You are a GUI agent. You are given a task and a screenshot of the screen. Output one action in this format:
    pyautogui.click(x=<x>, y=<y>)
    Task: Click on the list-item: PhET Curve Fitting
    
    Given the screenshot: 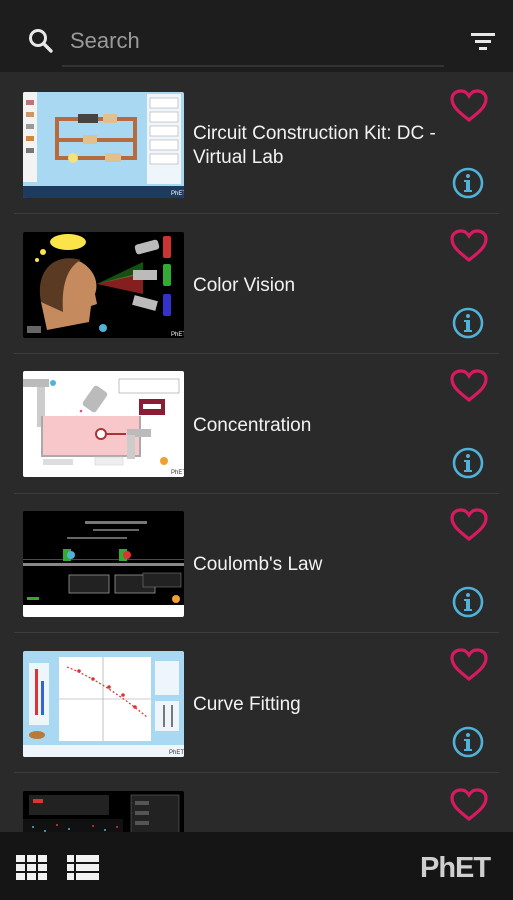 What is the action you would take?
    pyautogui.click(x=256, y=703)
    